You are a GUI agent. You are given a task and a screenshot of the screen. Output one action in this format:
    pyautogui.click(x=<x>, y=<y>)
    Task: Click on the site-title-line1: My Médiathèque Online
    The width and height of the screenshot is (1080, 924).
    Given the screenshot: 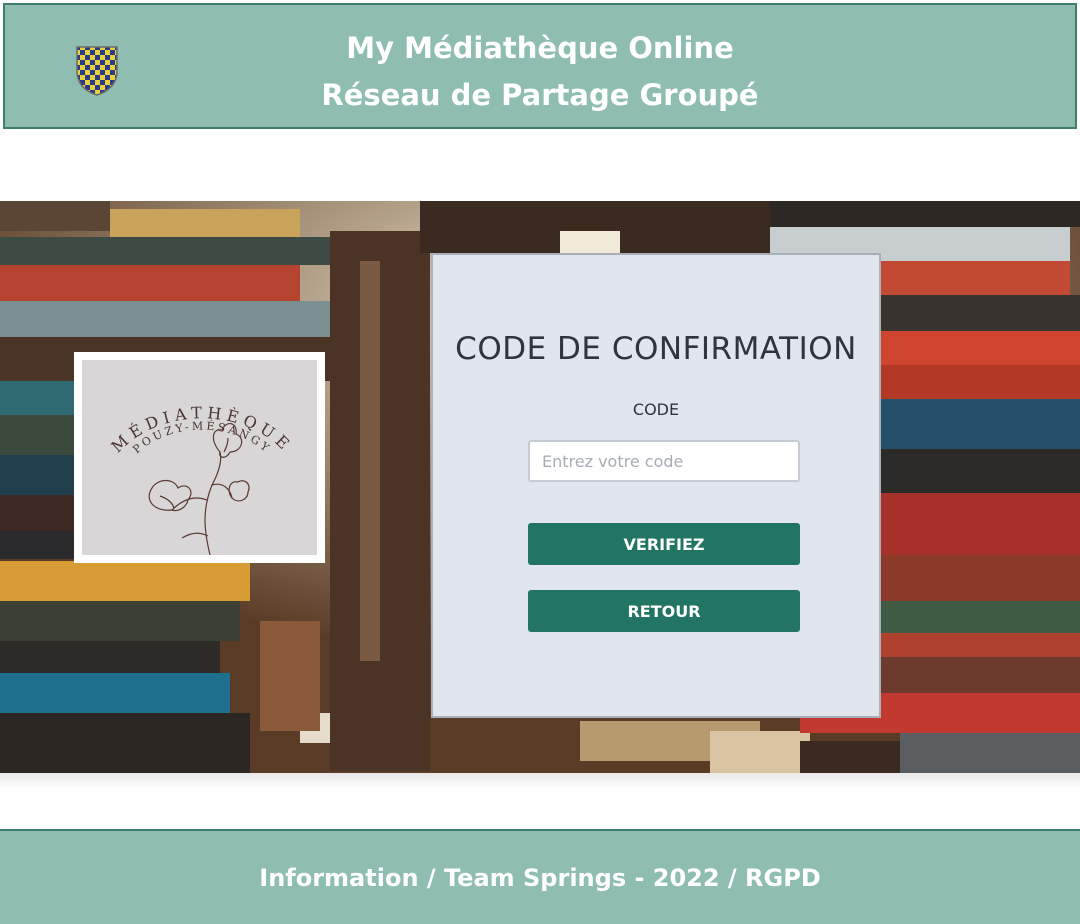 What is the action you would take?
    pyautogui.click(x=540, y=48)
    